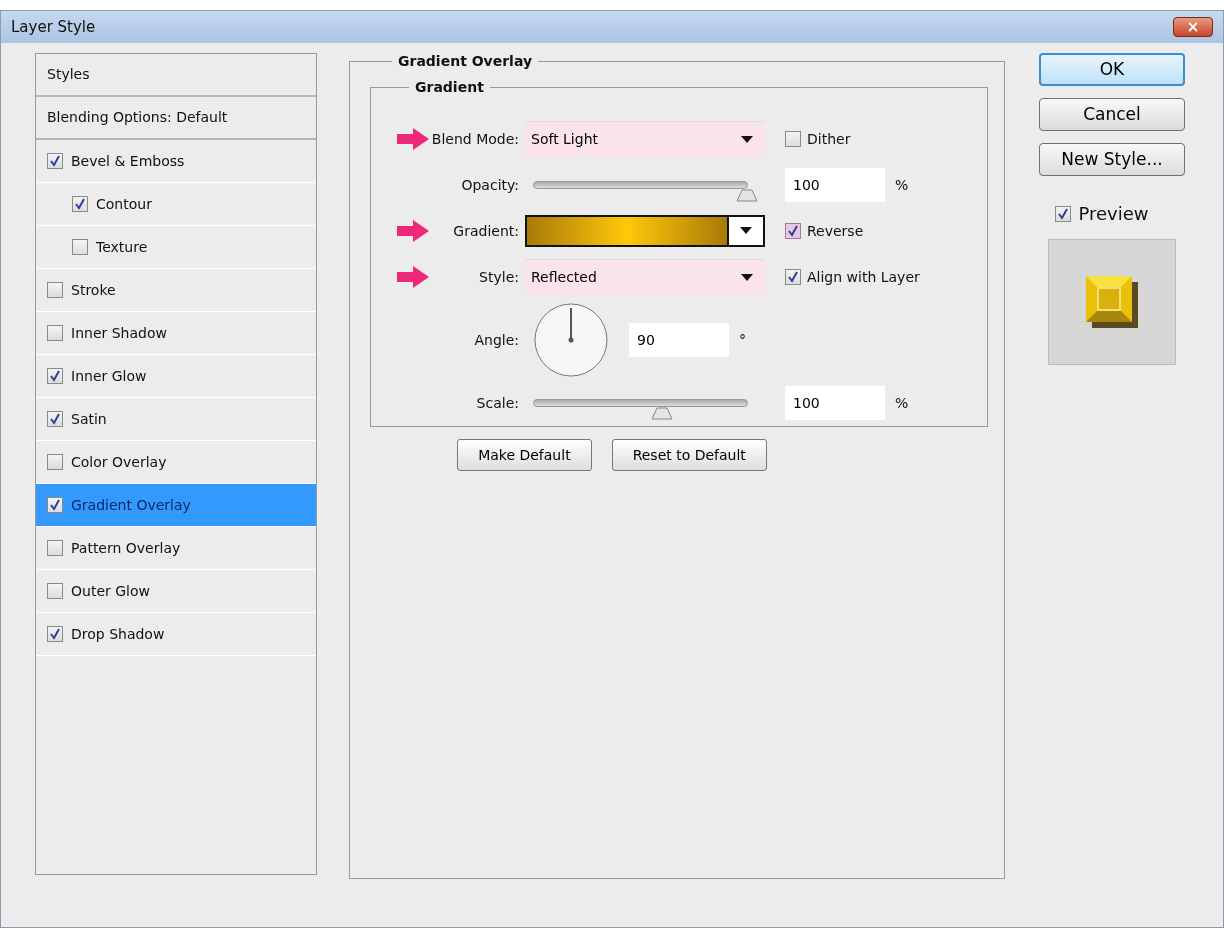  Describe the element at coordinates (93, 290) in the screenshot. I see `item-label: Stroke` at that location.